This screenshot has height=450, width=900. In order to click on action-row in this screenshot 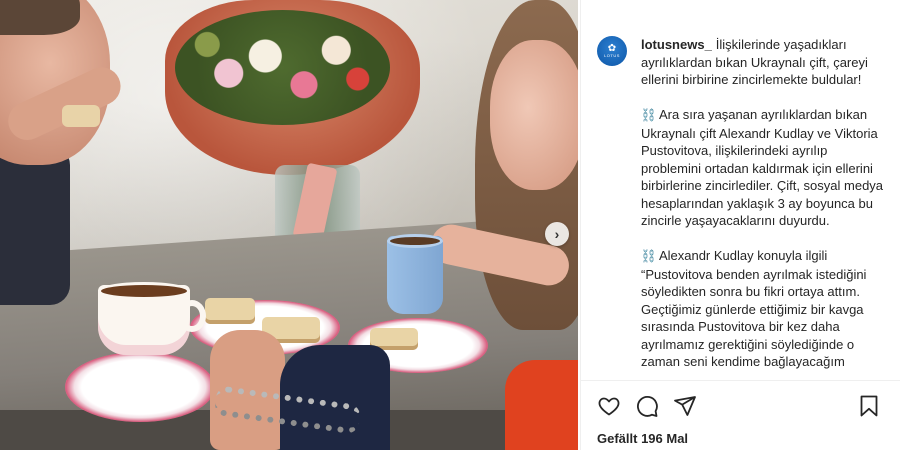, I will do `click(741, 406)`.